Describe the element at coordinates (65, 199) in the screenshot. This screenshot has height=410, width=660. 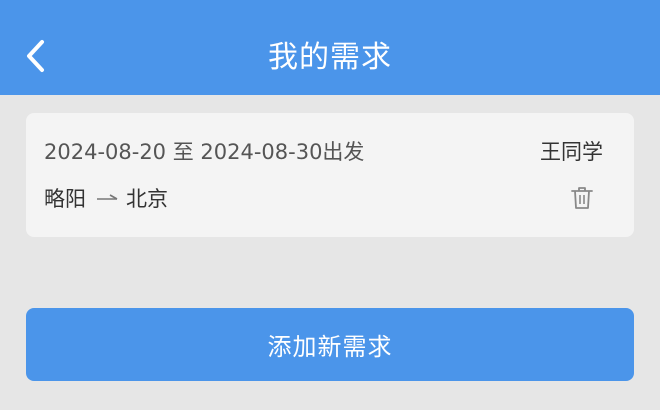
I see `origin-city: 略阳` at that location.